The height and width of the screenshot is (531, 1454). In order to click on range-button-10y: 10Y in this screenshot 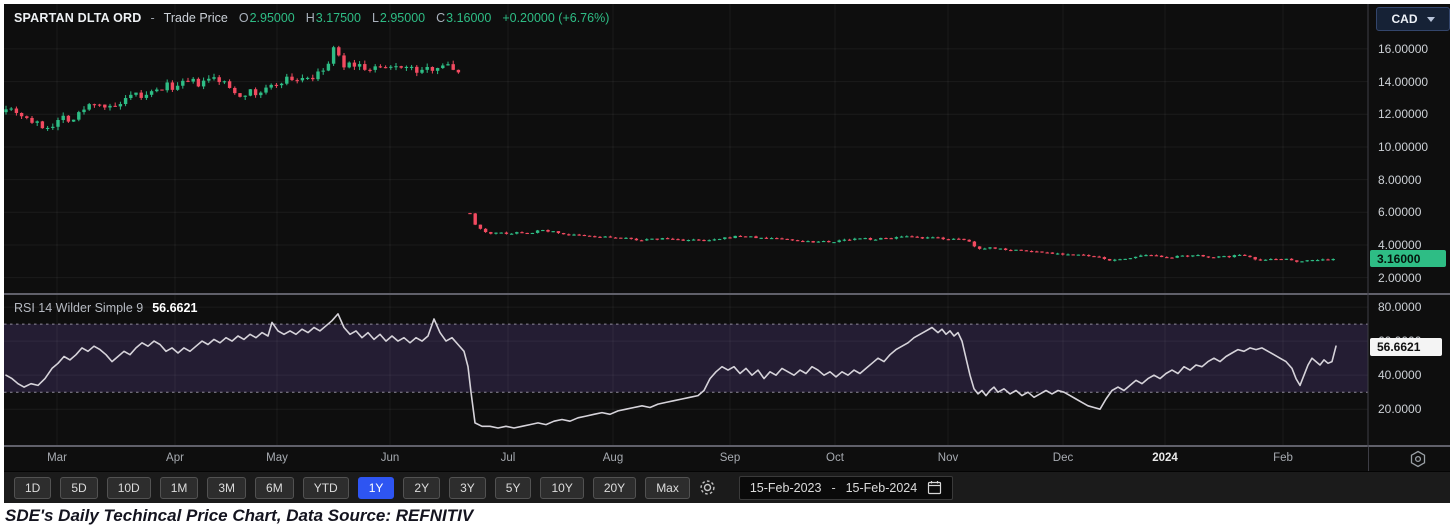, I will do `click(562, 487)`.